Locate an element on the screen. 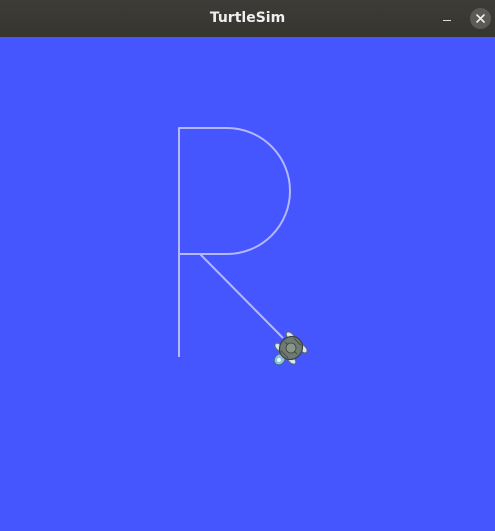 This screenshot has height=531, width=495. drawing-surface is located at coordinates (243, 246).